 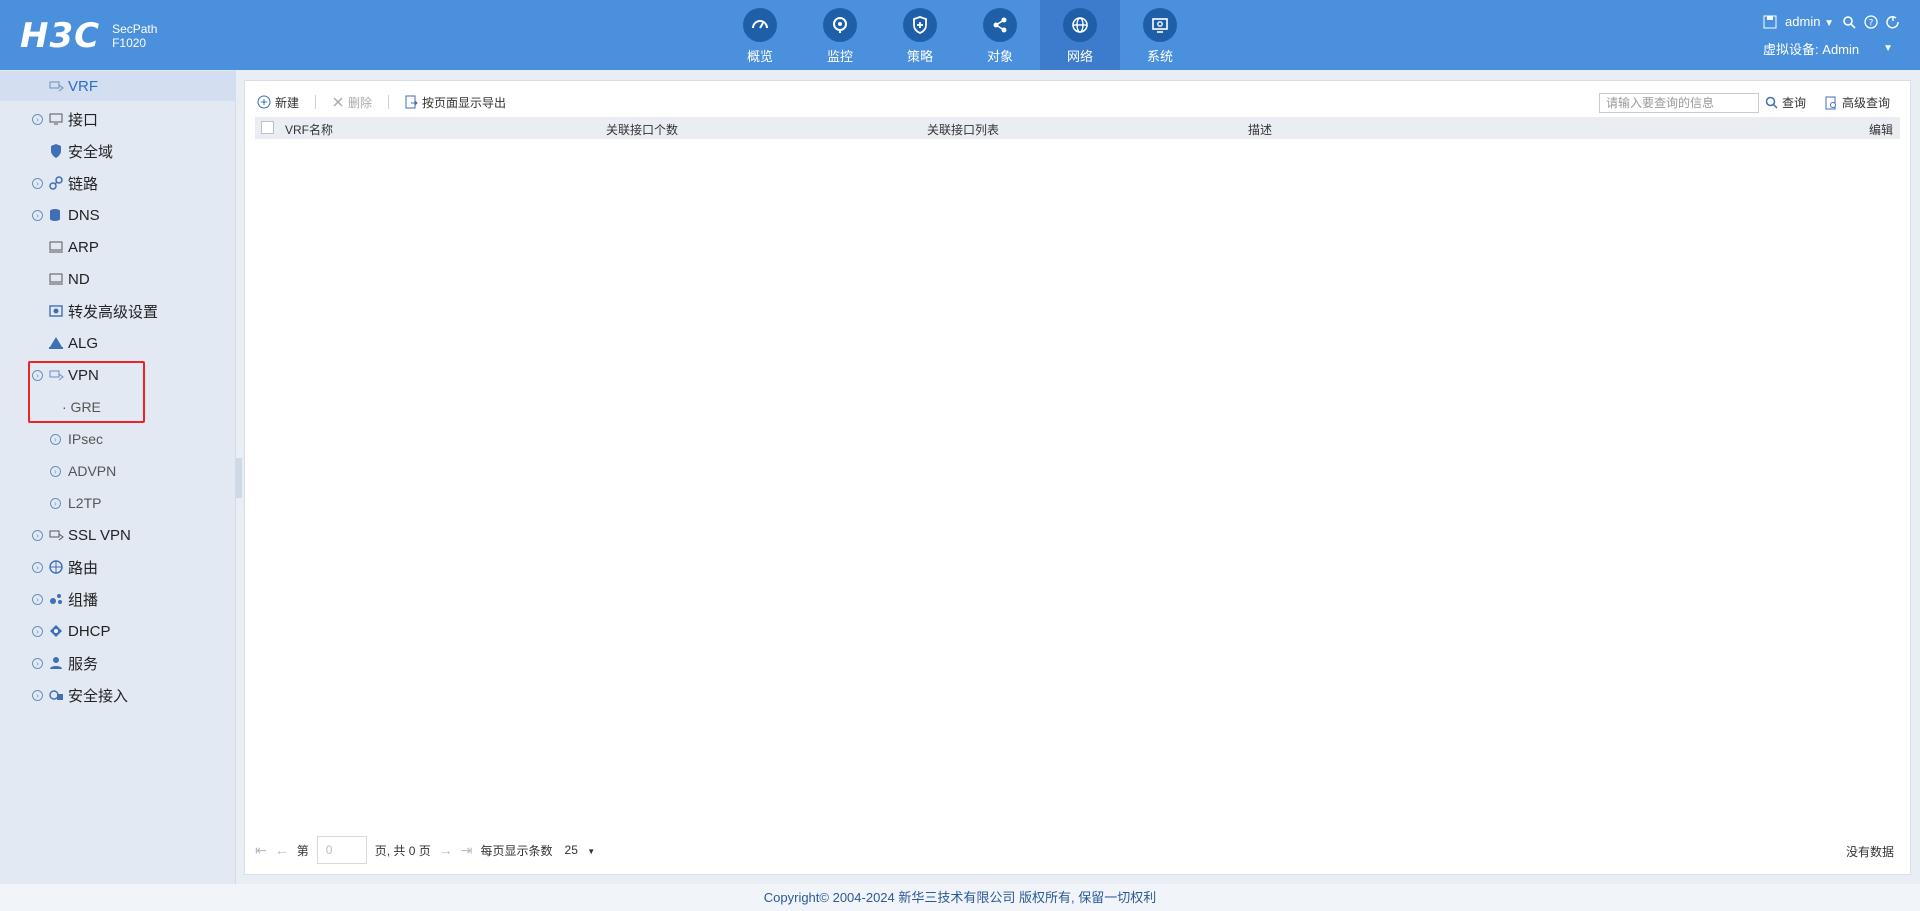 What do you see at coordinates (99, 535) in the screenshot?
I see `sidebar-item-label: SSL VPN` at bounding box center [99, 535].